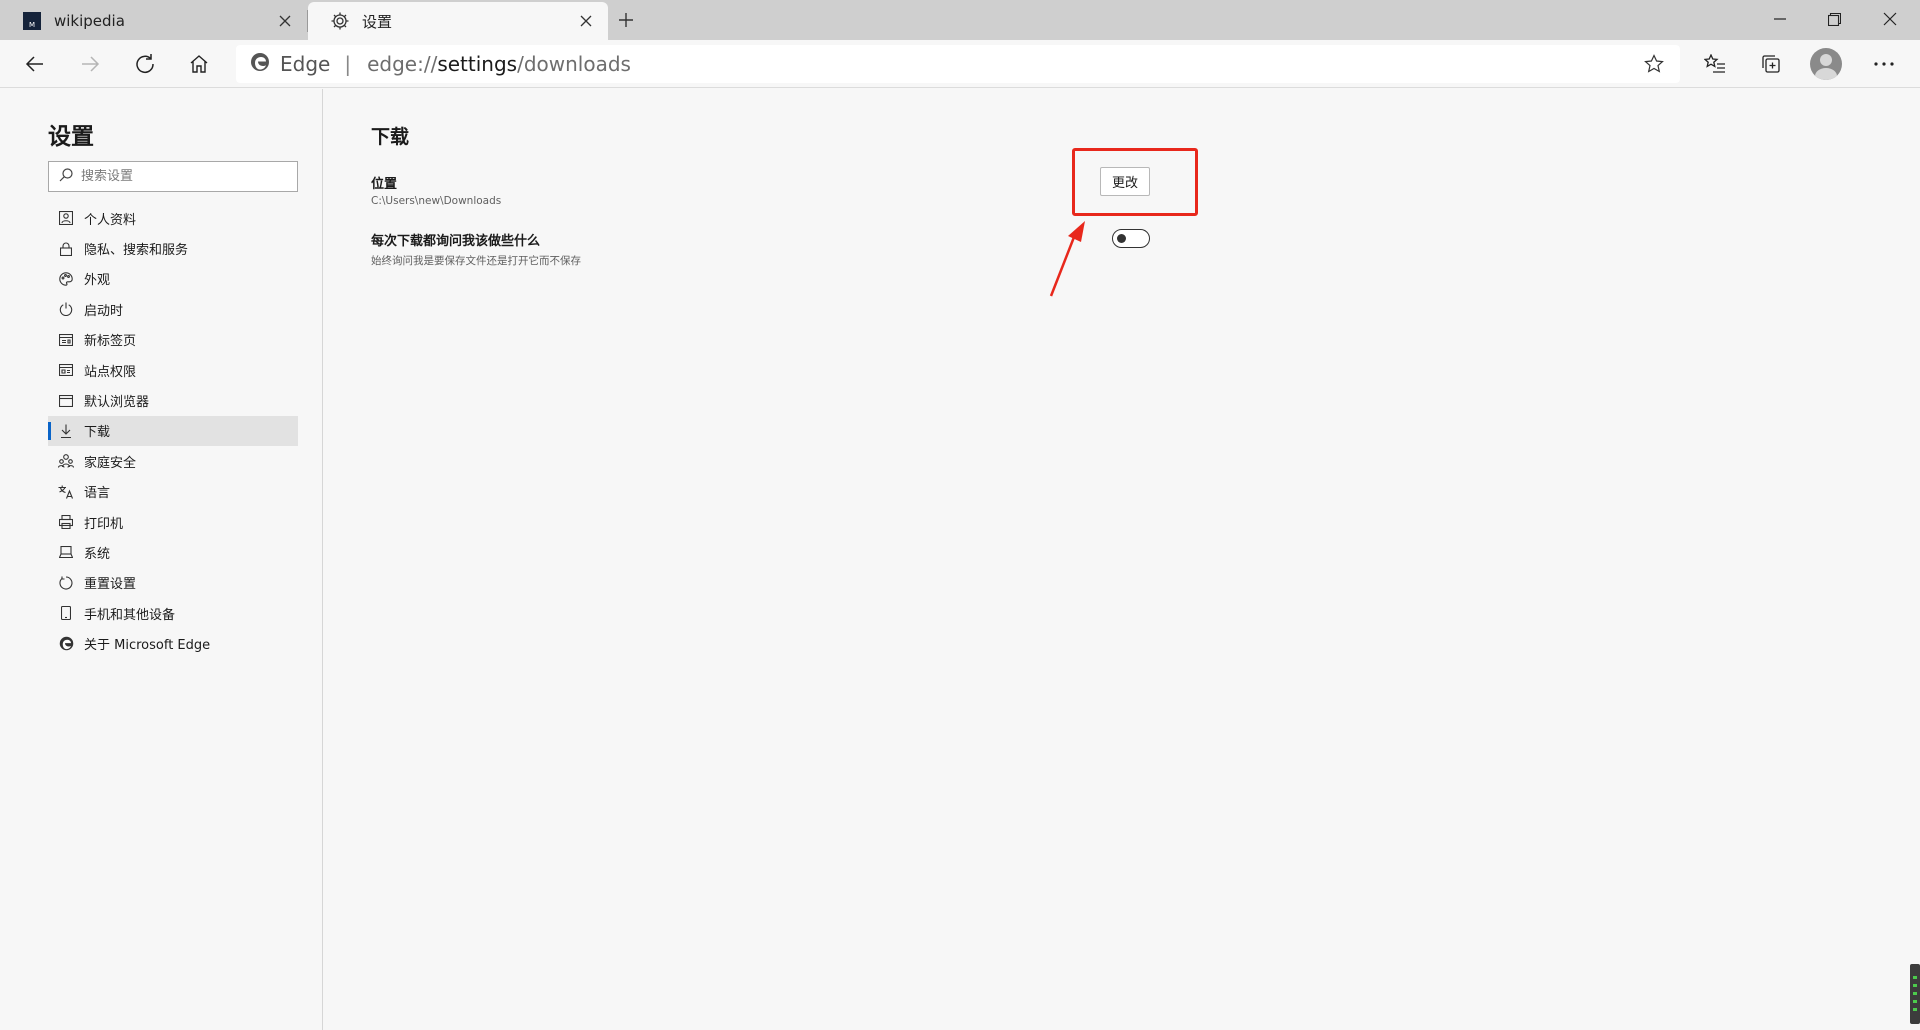  What do you see at coordinates (66, 370) in the screenshot?
I see `site-permissions-icon` at bounding box center [66, 370].